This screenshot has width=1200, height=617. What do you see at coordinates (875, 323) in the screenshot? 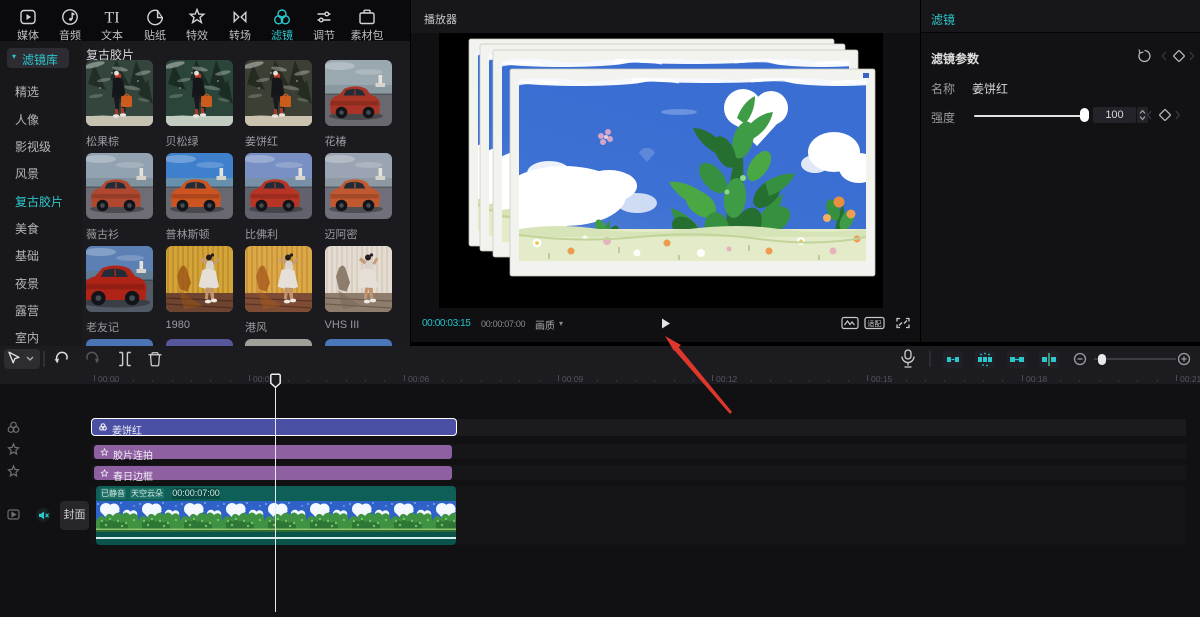
I see `svg-text: 适配` at bounding box center [875, 323].